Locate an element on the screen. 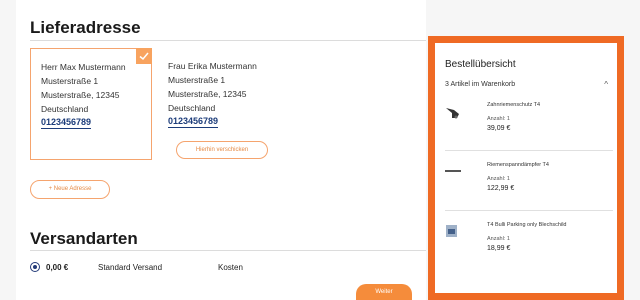 The height and width of the screenshot is (300, 640). item-name: Zahnriemenschutz T4 is located at coordinates (514, 105).